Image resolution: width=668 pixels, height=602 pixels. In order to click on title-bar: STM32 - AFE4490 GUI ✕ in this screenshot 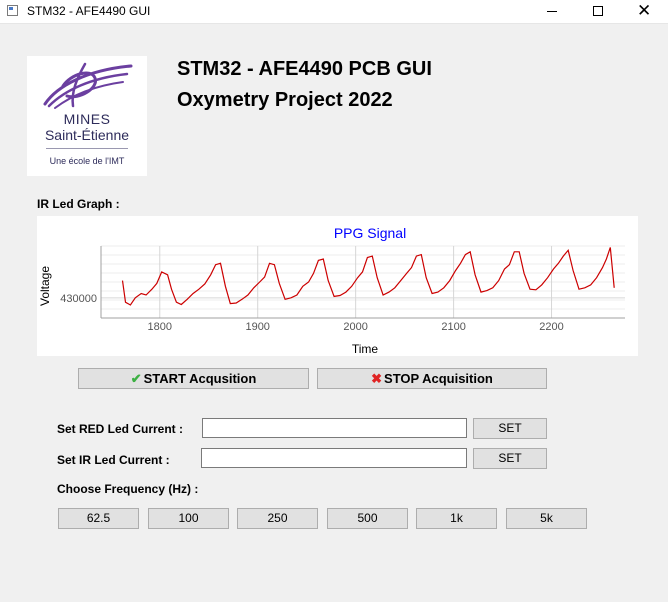, I will do `click(334, 12)`.